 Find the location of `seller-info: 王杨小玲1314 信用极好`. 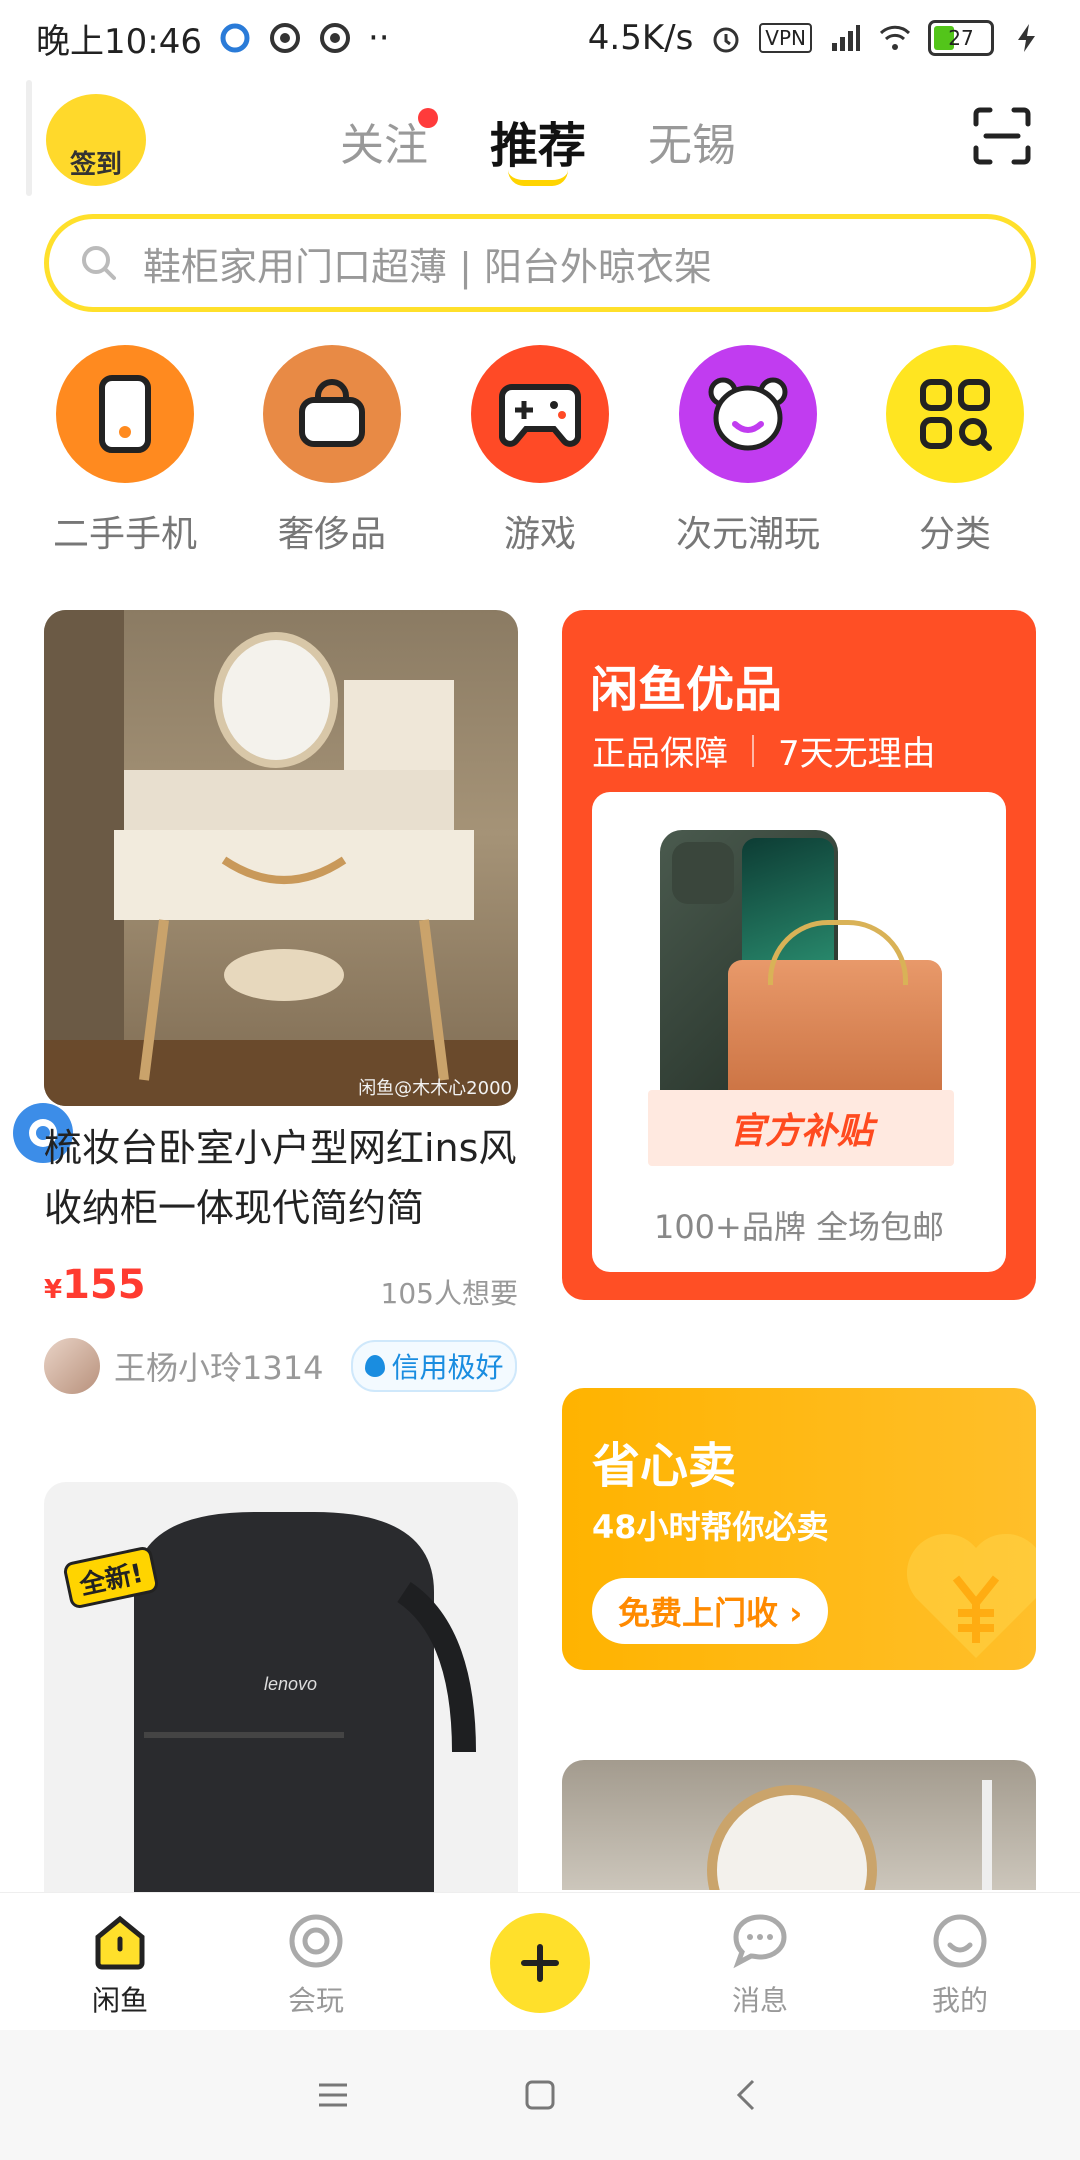

seller-info: 王杨小玲1314 信用极好 is located at coordinates (281, 1366).